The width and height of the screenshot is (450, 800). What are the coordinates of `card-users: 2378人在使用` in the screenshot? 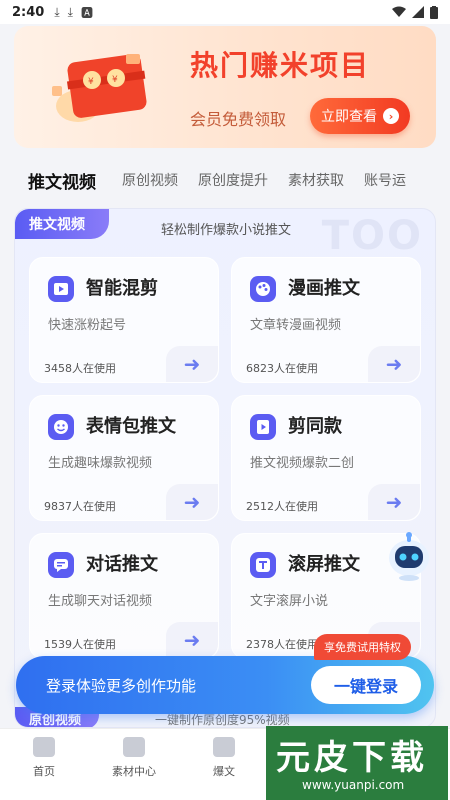 It's located at (282, 644).